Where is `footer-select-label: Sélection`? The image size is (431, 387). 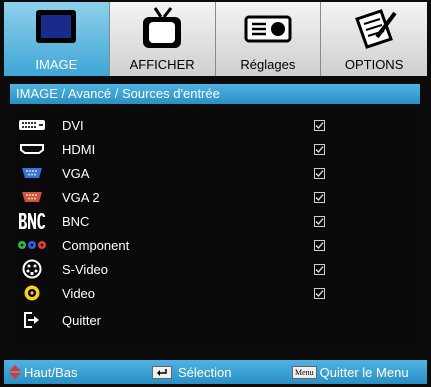 footer-select-label: Sélection is located at coordinates (205, 372).